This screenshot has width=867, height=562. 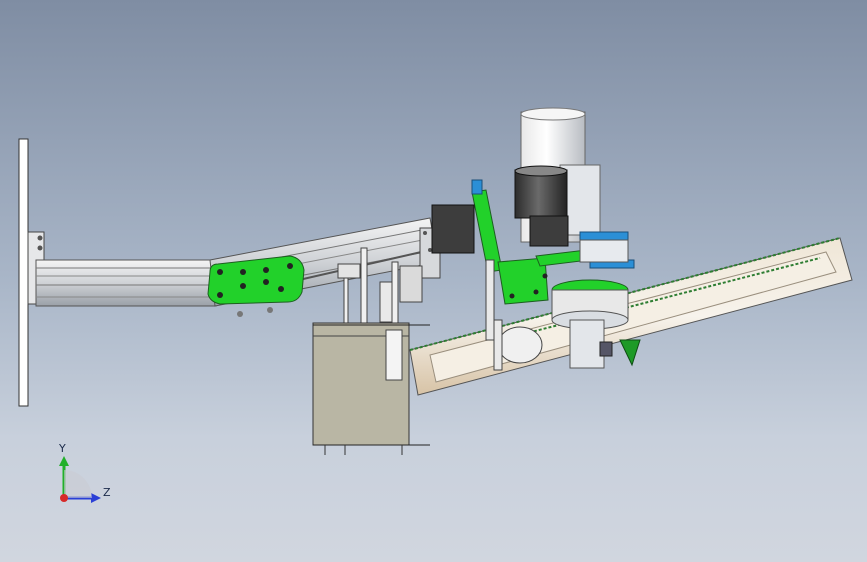 I want to click on green-joint-bracket, so click(x=256, y=286).